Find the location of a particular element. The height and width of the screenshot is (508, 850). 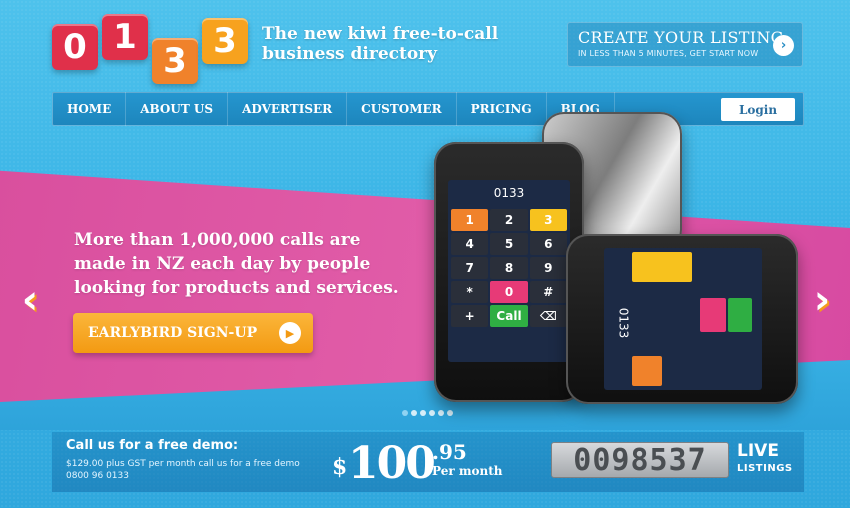

price-per-month: Per month is located at coordinates (467, 471).